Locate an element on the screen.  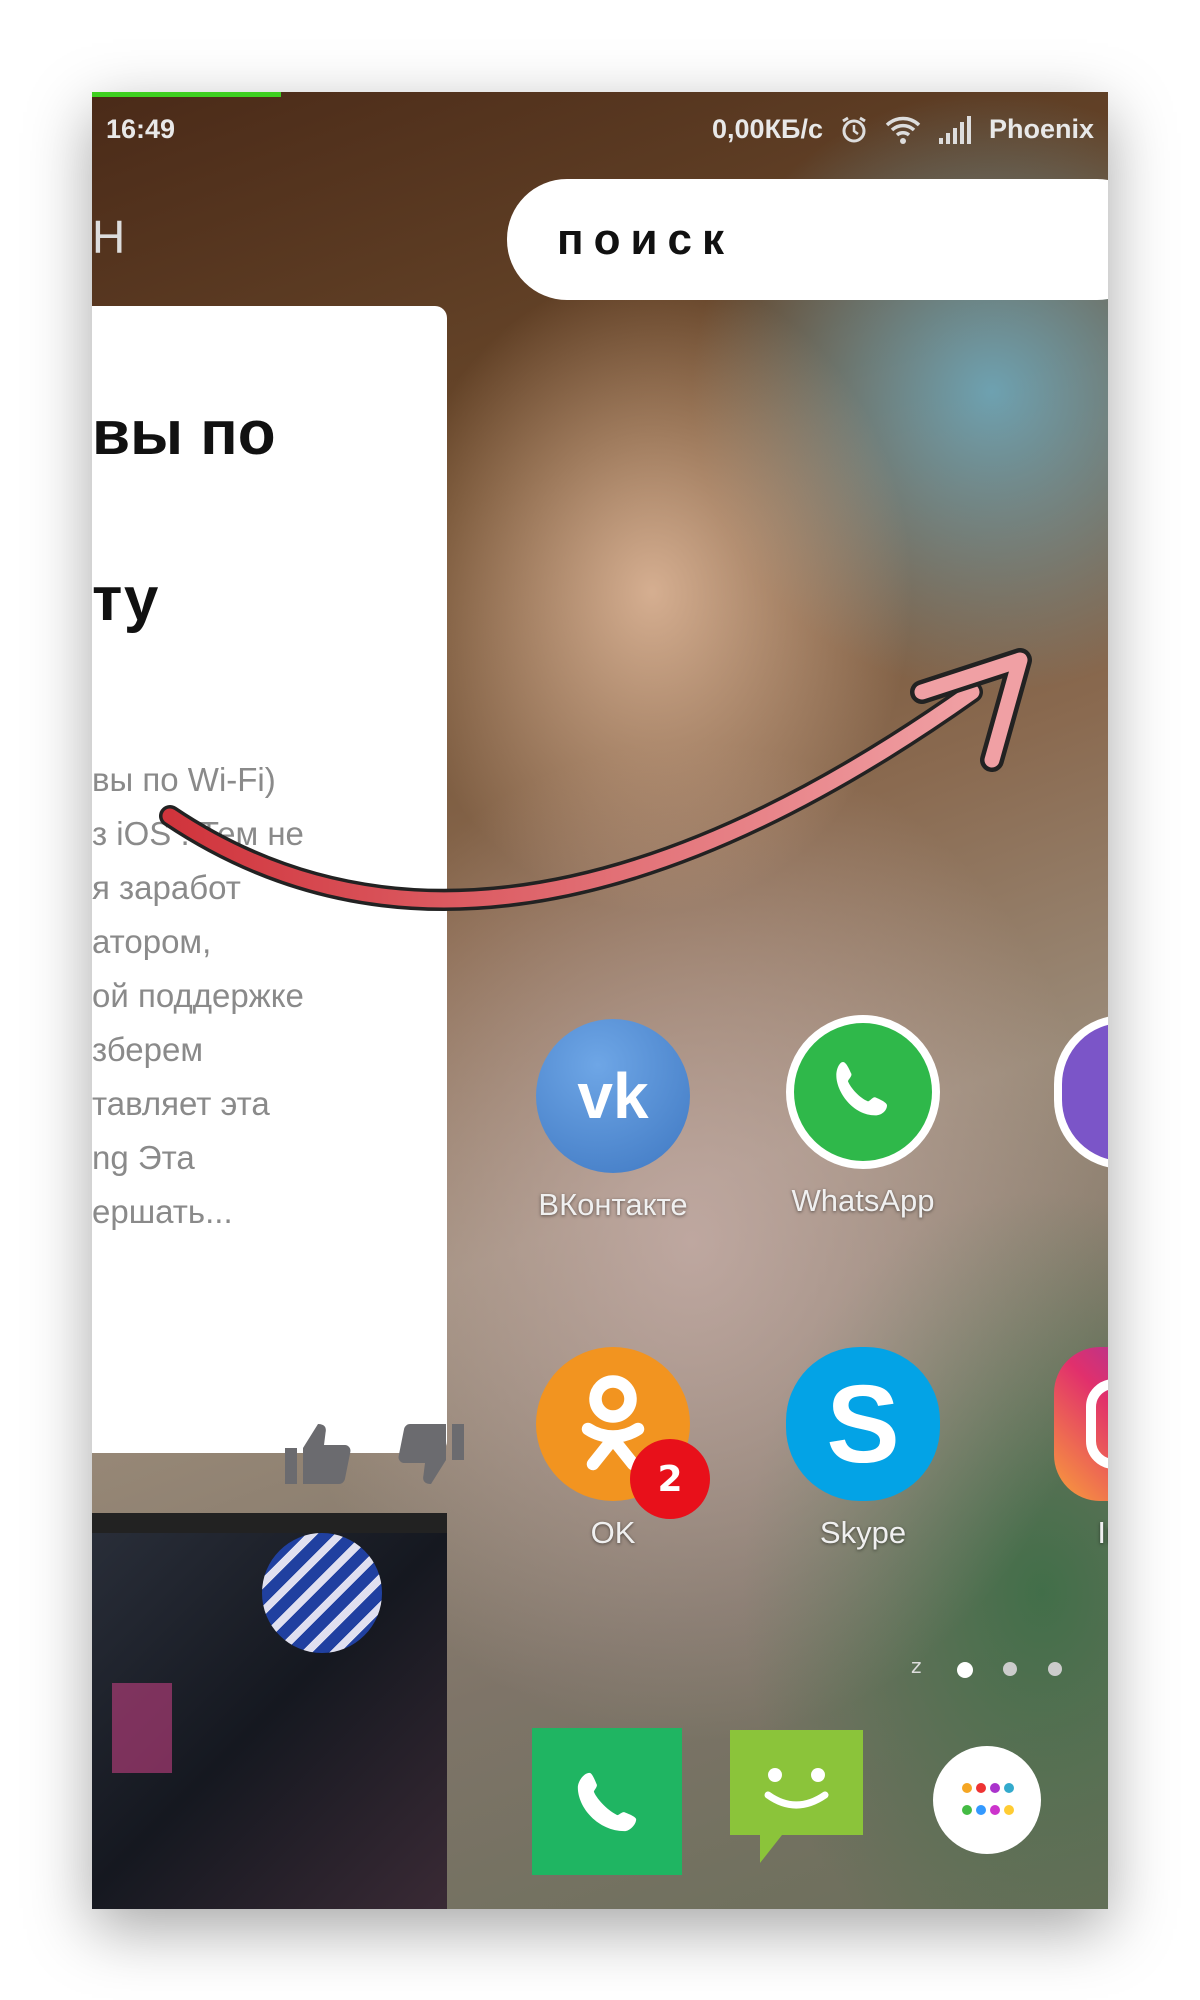
swipe-arrow-annotation is located at coordinates (595, 779).